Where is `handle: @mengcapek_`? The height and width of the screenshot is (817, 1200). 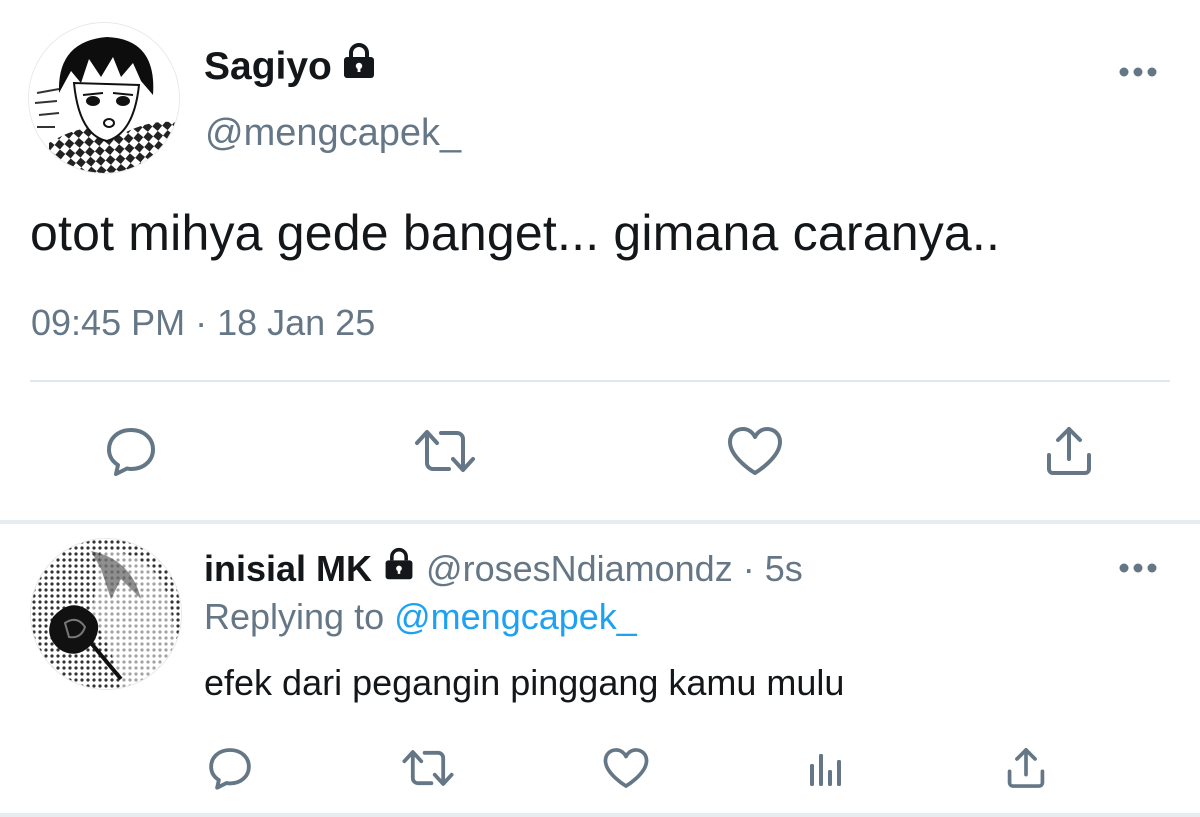
handle: @mengcapek_ is located at coordinates (333, 133).